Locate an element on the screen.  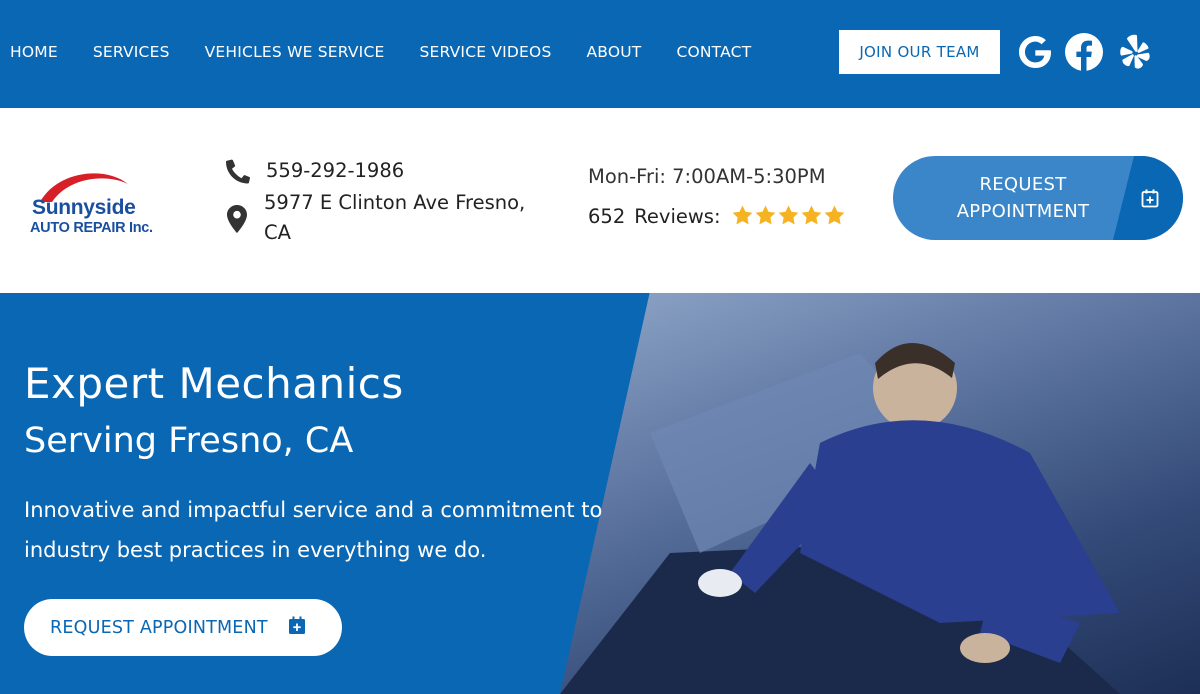
business-hours: Mon-Fri: 7:00AM-5:30PM is located at coordinates (707, 176).